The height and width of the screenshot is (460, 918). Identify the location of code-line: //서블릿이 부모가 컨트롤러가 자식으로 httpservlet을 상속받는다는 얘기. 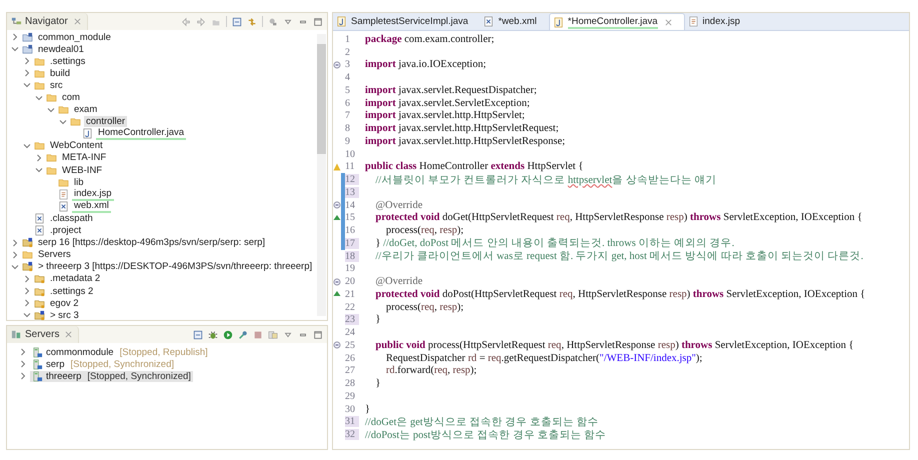
(545, 180).